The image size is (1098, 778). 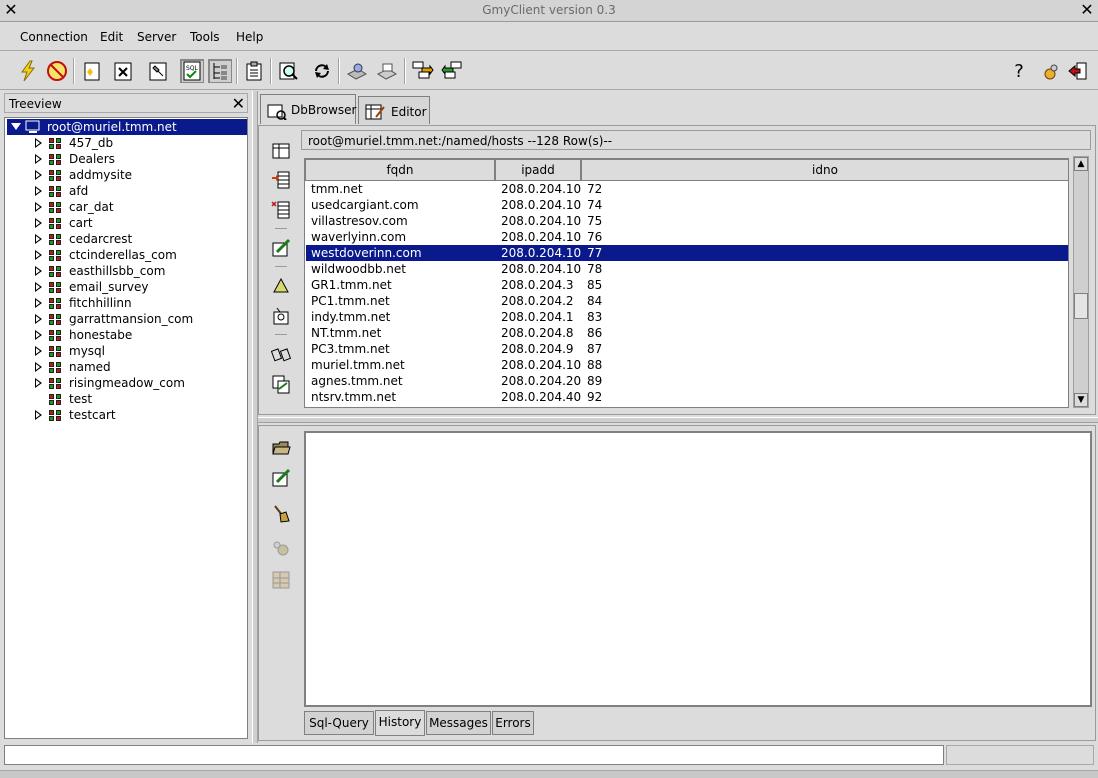 What do you see at coordinates (125, 399) in the screenshot?
I see `tree-item: test` at bounding box center [125, 399].